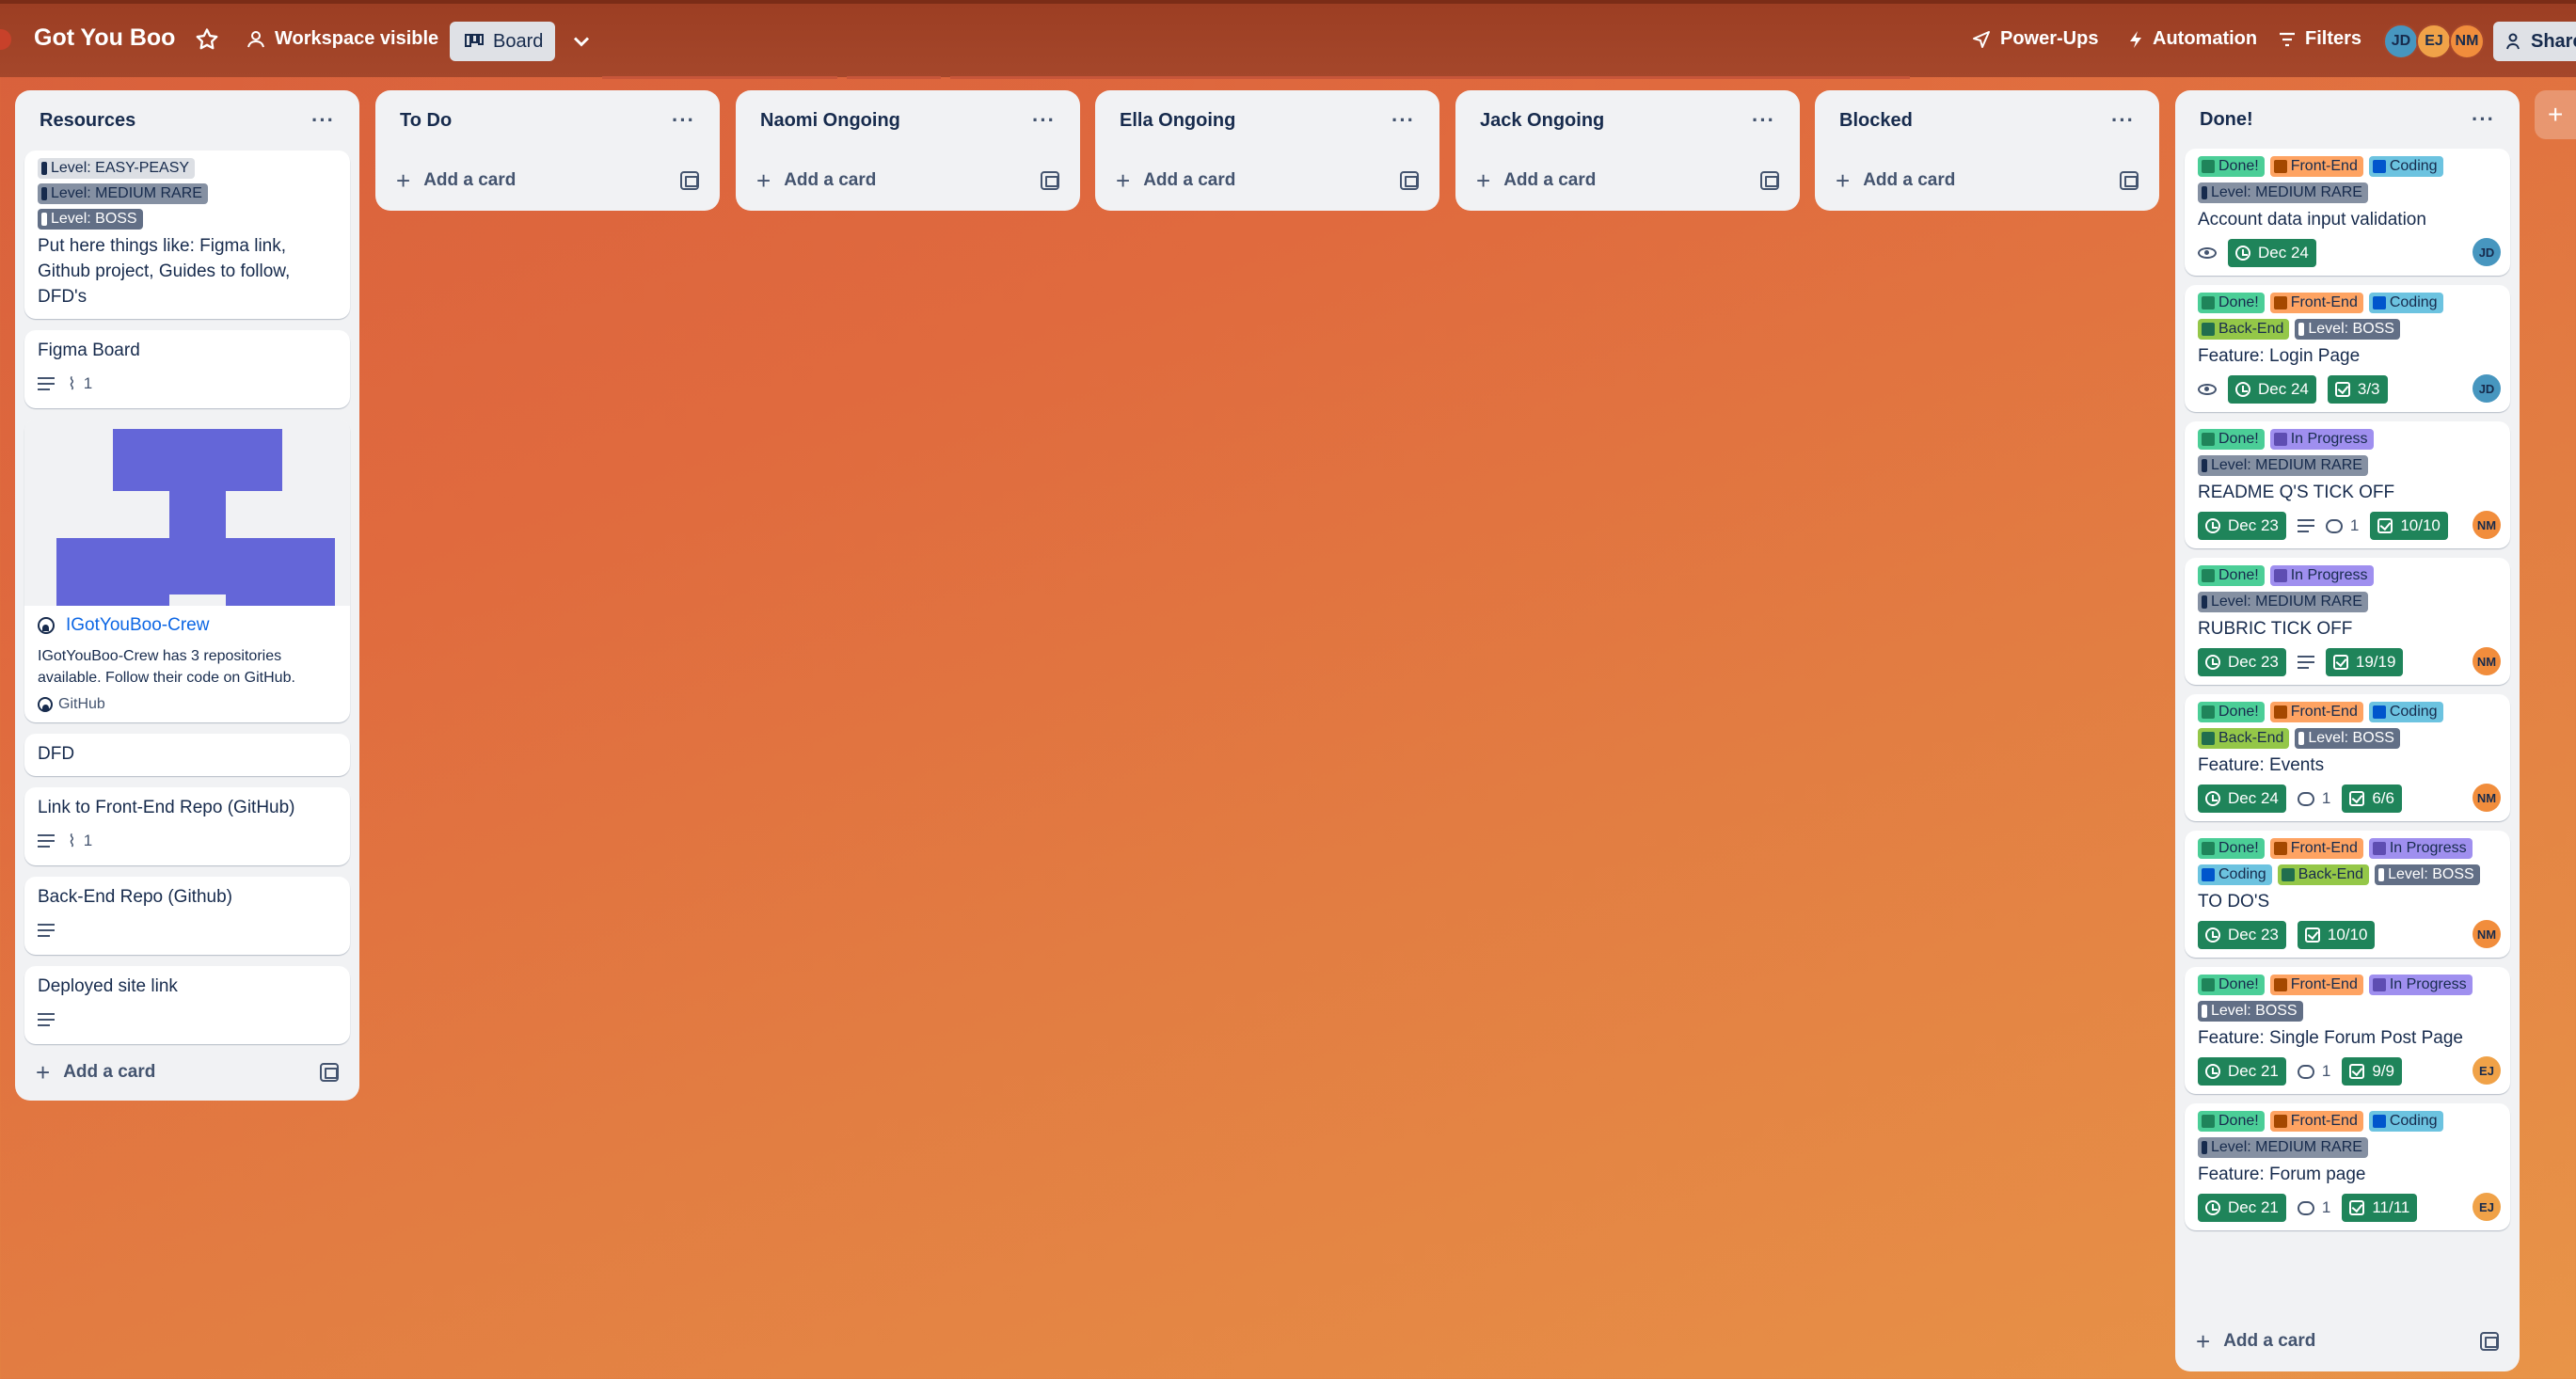 The width and height of the screenshot is (2576, 1379). What do you see at coordinates (2556, 114) in the screenshot?
I see `add-list-button: +` at bounding box center [2556, 114].